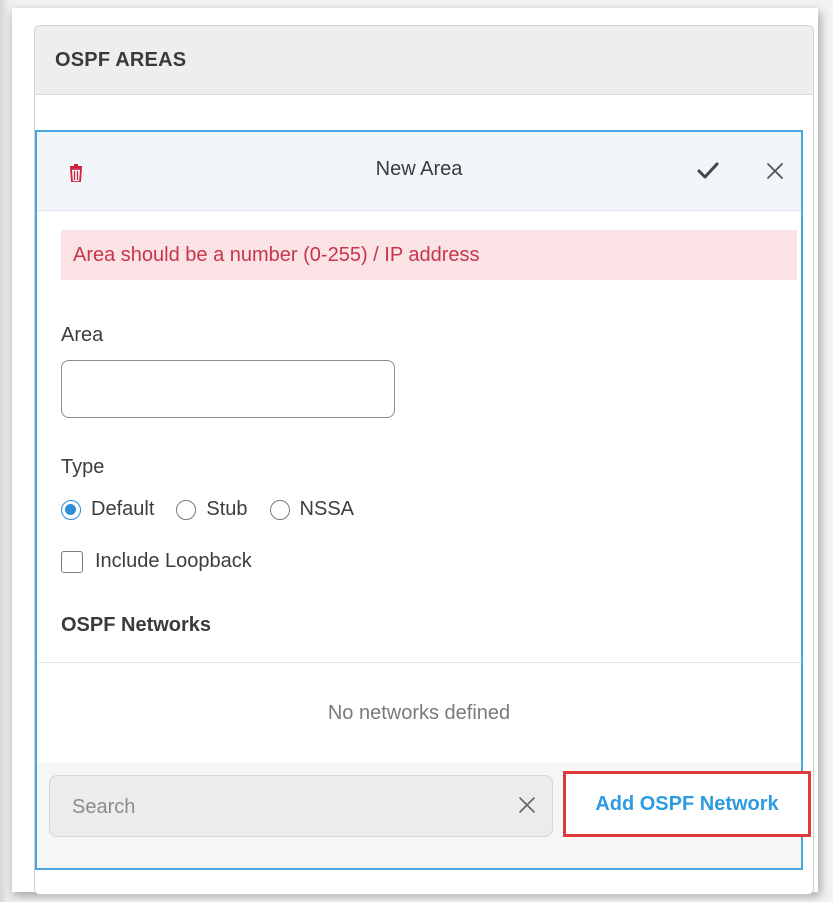  I want to click on radio-nssa: NSSA, so click(311, 509).